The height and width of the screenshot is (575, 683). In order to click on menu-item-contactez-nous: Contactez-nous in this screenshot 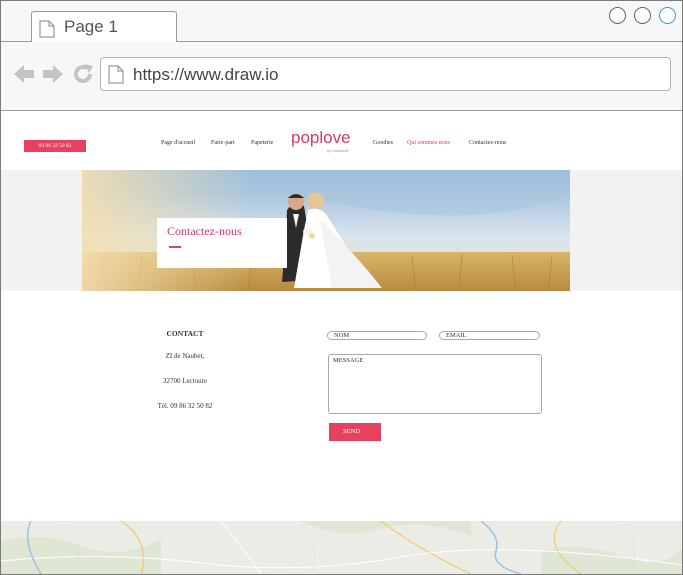, I will do `click(487, 143)`.